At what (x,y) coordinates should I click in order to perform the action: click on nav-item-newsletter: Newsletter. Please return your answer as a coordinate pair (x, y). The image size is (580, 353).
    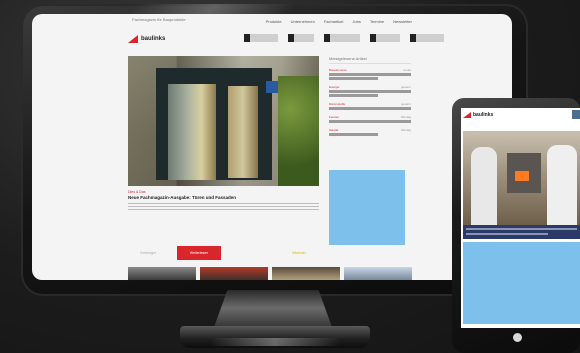
    Looking at the image, I should click on (402, 21).